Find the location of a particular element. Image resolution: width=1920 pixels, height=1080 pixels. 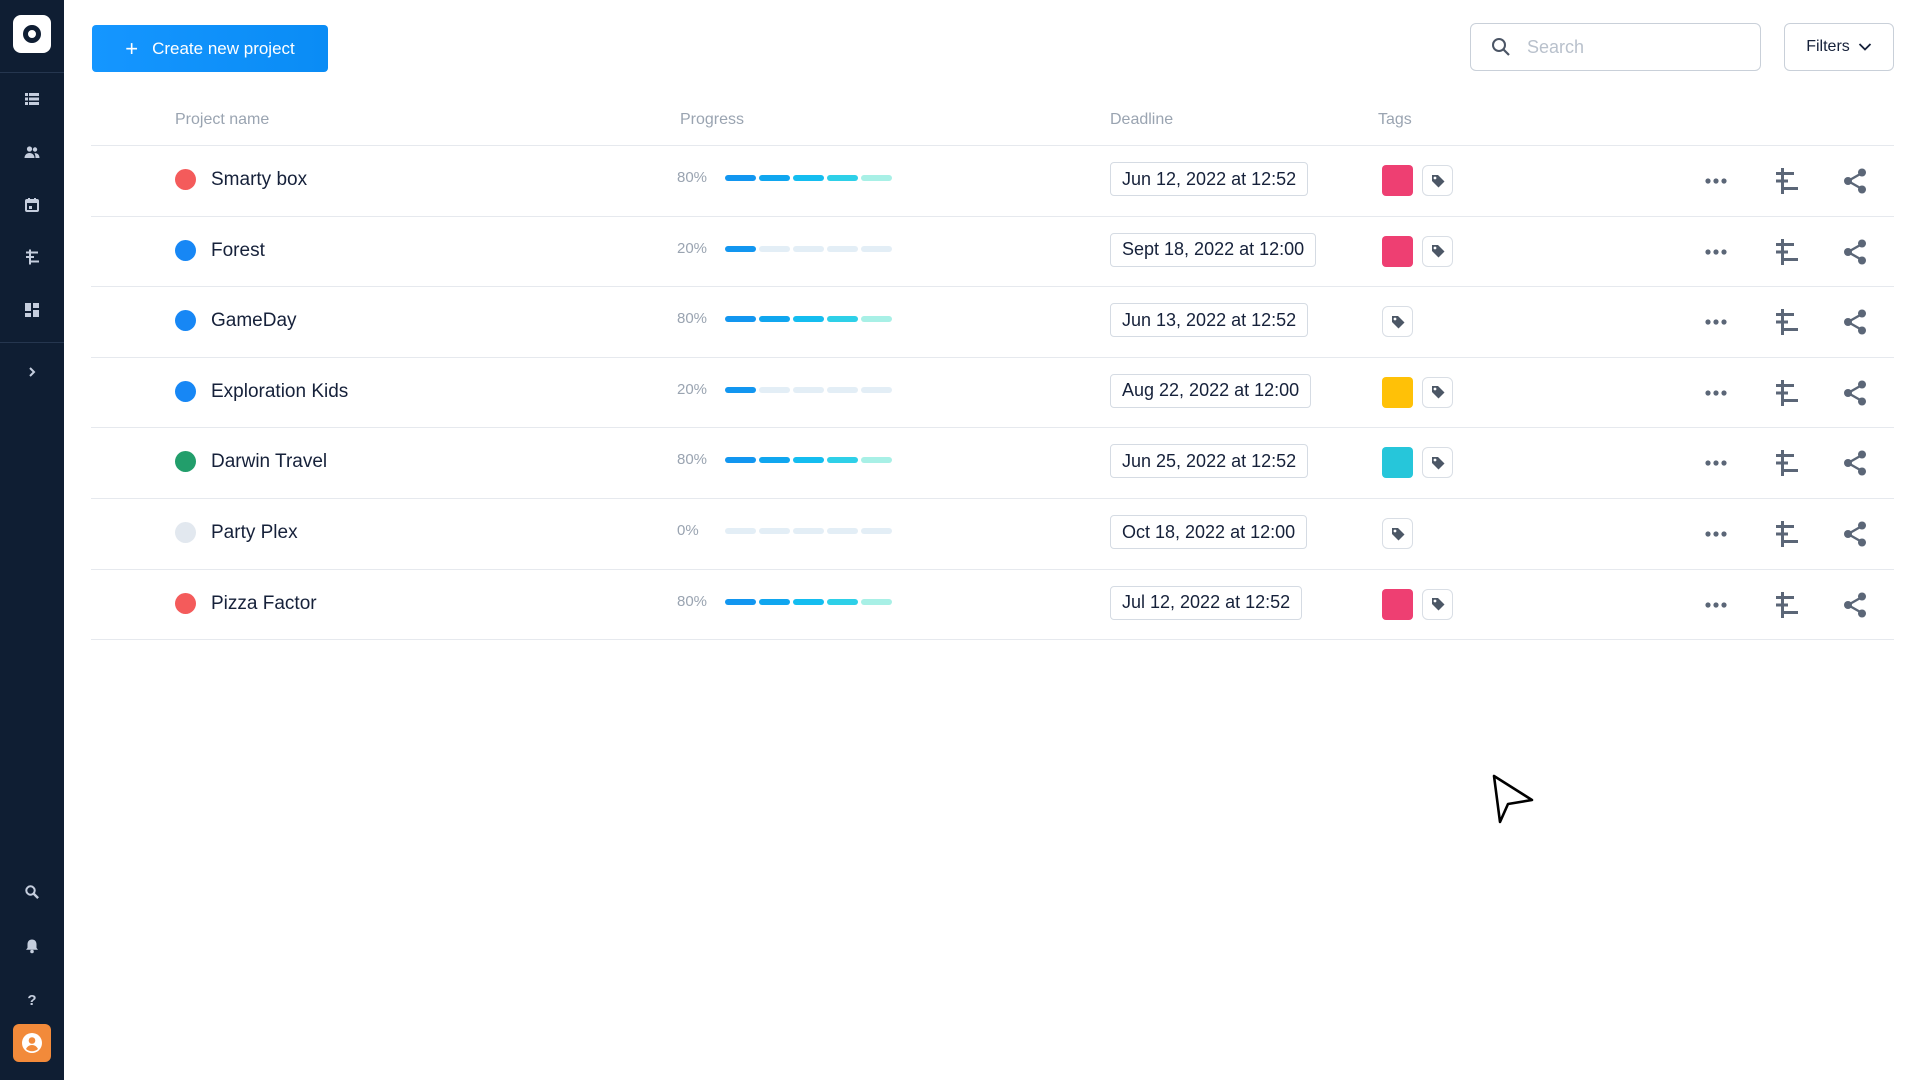

column-header-deadline: Deadline is located at coordinates (1141, 120).